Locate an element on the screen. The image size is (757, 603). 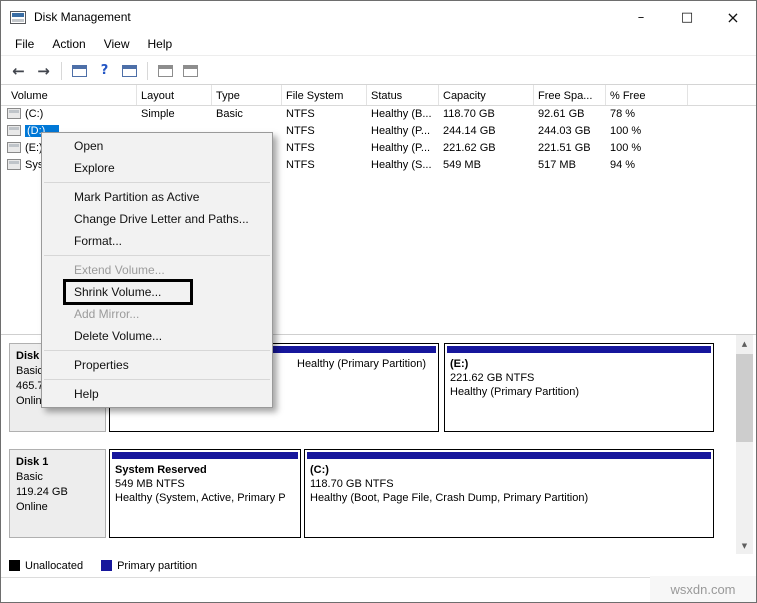
column-header-filler is located at coordinates (722, 95).